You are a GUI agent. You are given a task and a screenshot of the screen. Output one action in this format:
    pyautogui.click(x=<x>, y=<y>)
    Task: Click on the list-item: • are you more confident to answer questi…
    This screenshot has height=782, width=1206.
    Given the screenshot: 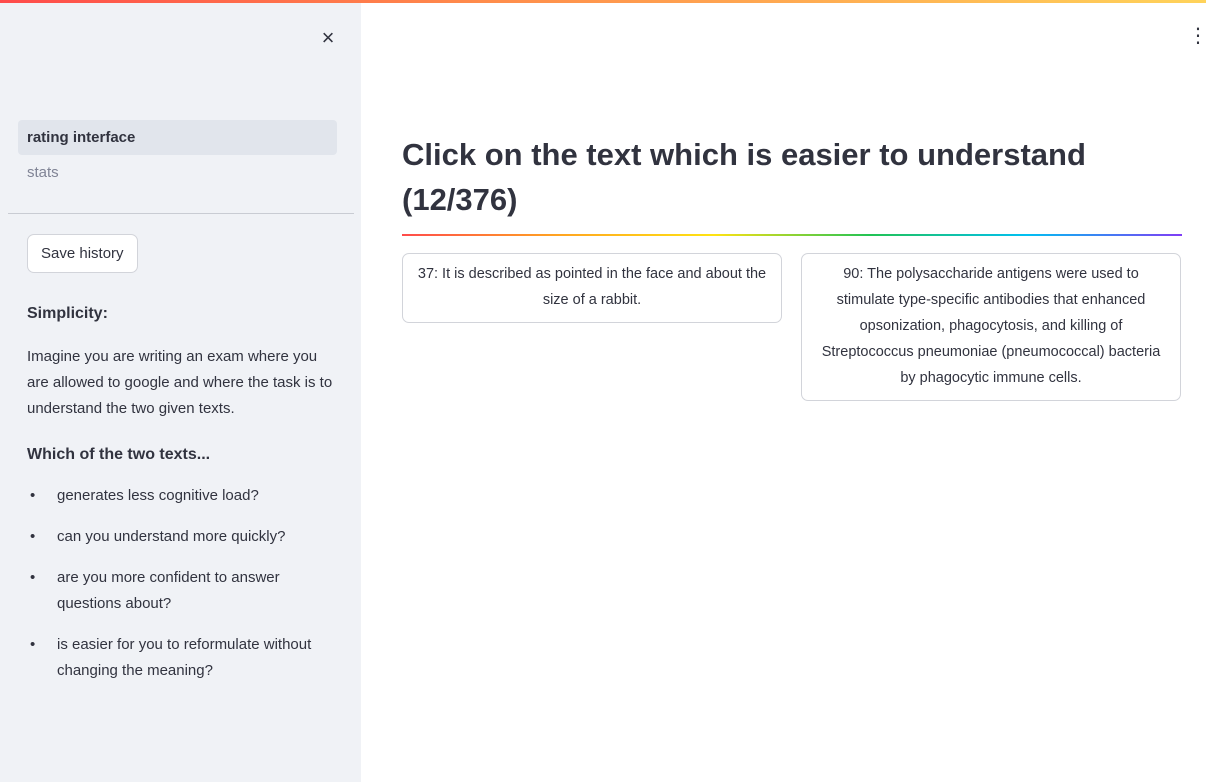 What is the action you would take?
    pyautogui.click(x=182, y=591)
    